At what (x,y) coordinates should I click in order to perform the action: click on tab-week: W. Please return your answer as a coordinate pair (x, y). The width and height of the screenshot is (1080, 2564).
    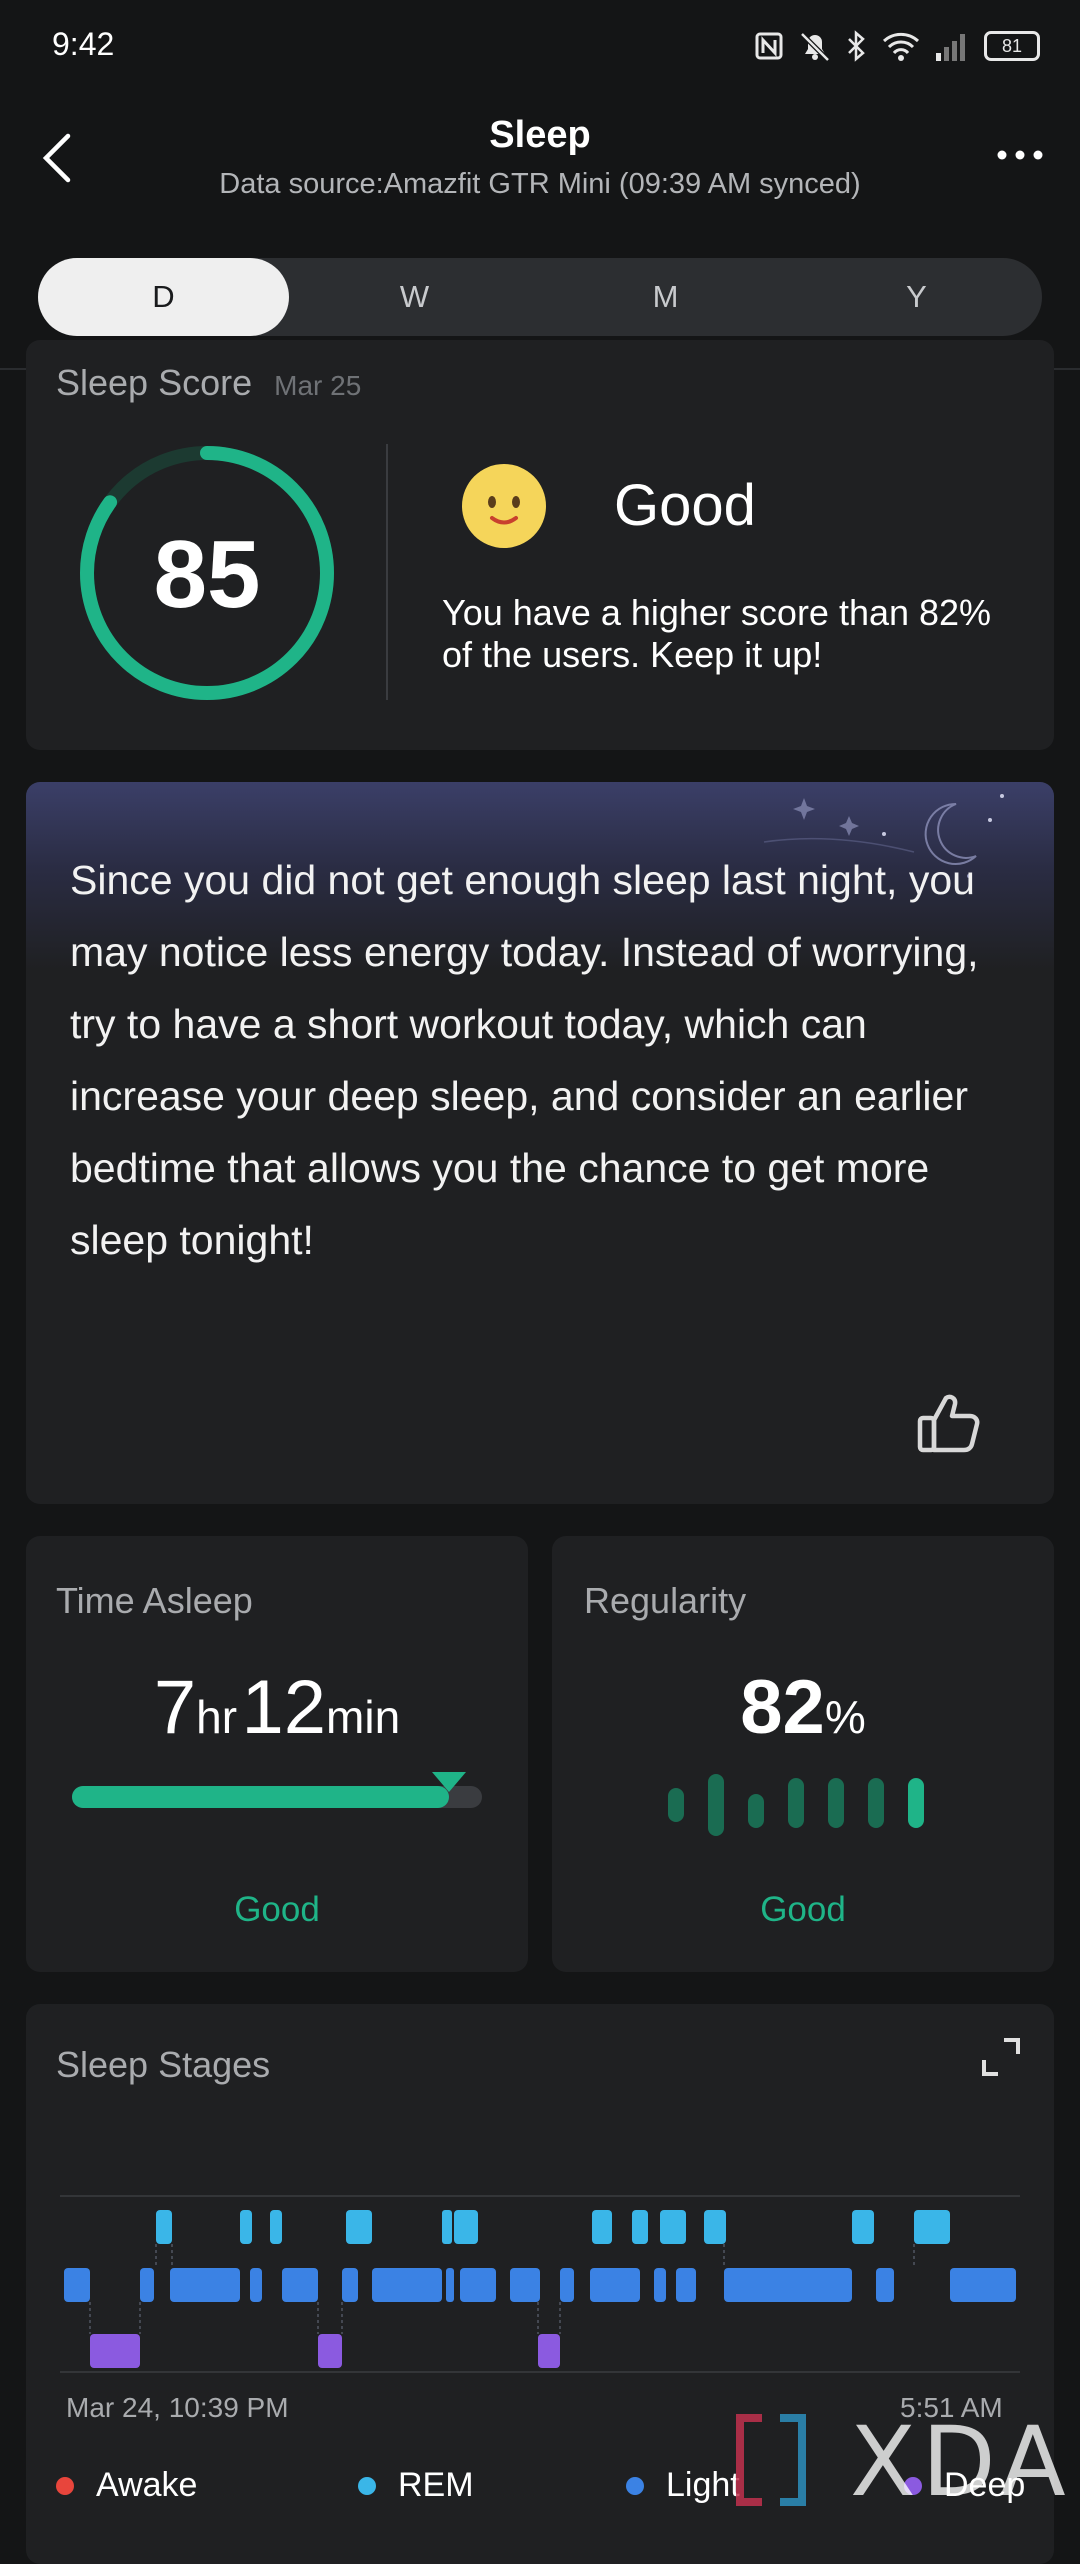
    Looking at the image, I should click on (414, 297).